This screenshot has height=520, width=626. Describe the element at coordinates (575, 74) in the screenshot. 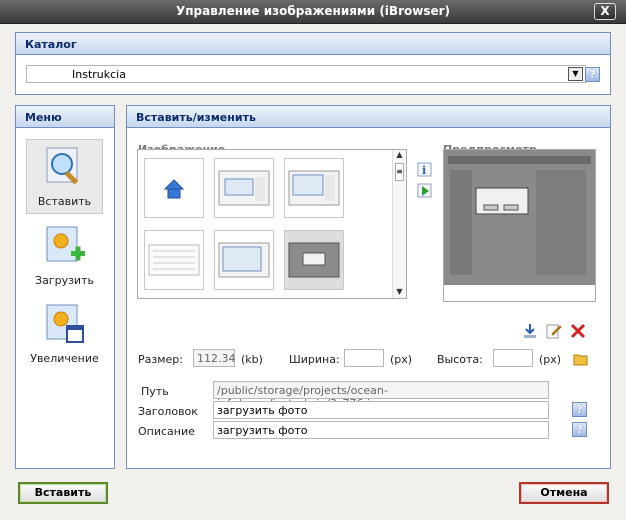

I see `chevron-down-icon: ▼` at that location.